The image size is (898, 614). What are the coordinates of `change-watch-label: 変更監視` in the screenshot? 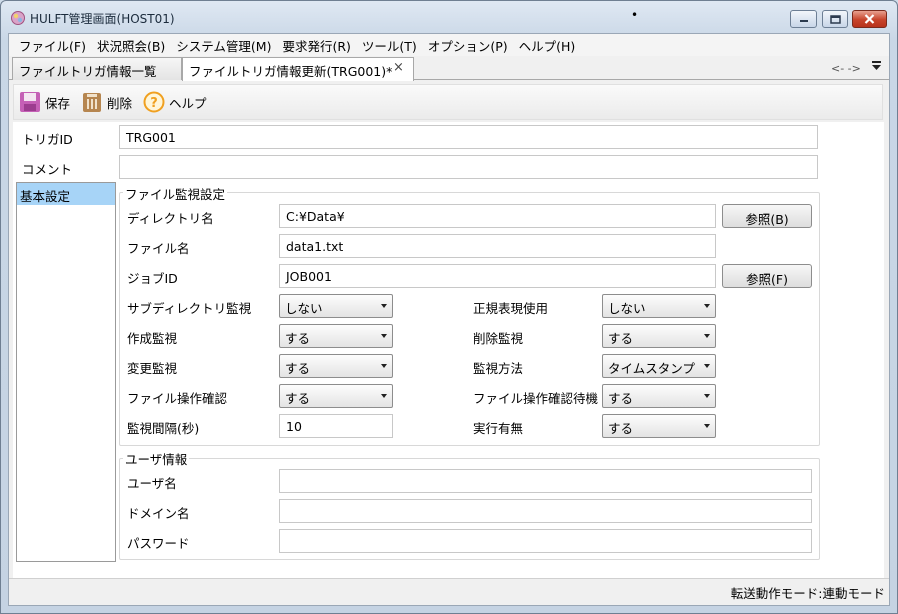 It's located at (152, 368).